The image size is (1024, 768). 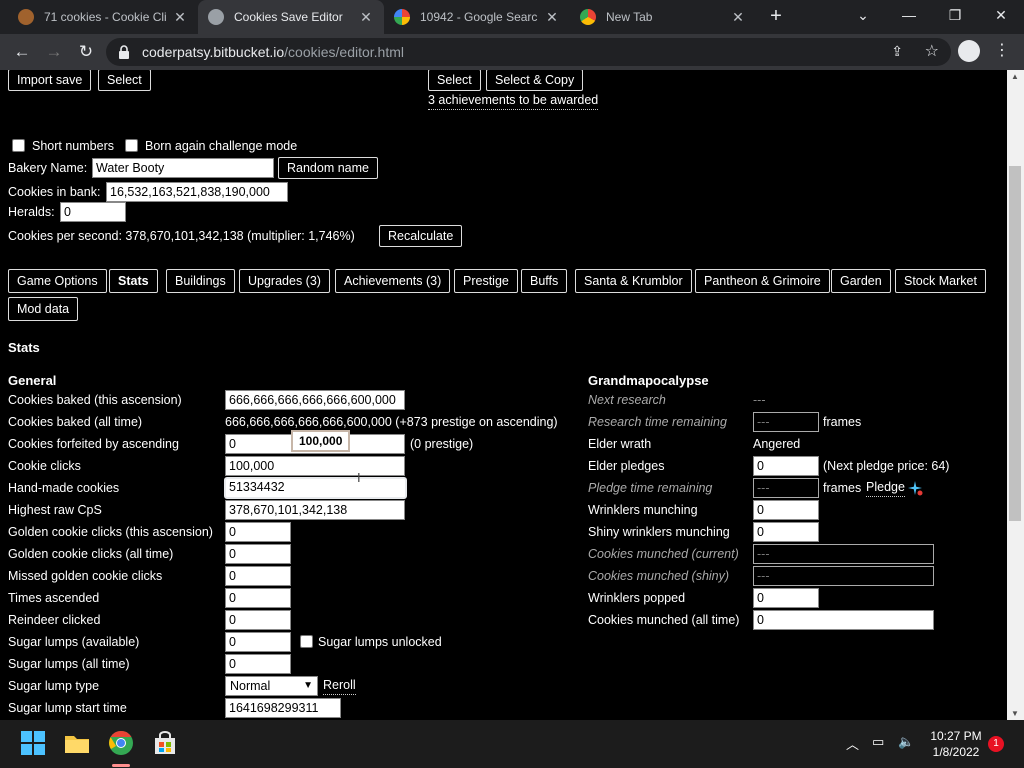 I want to click on golden-clicks-ascension-input: 0, so click(x=258, y=532).